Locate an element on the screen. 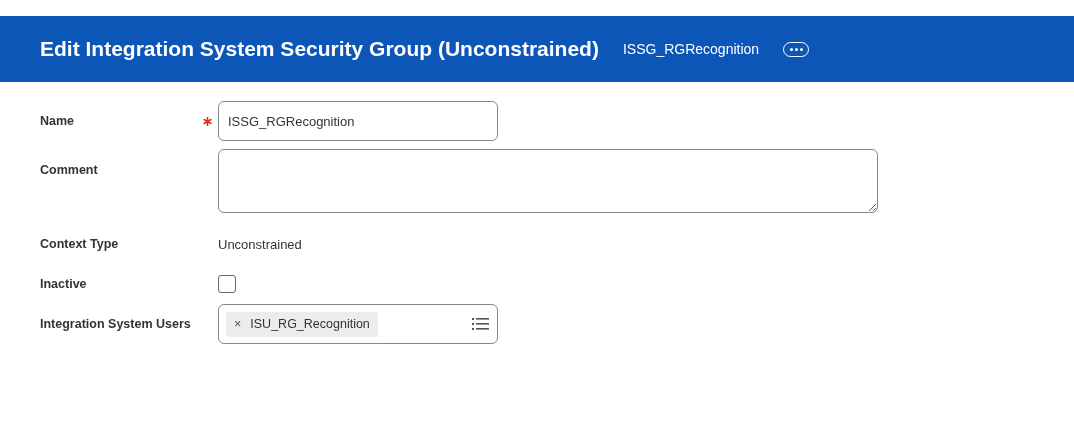 The image size is (1074, 421). page-subtitle: ISSG_RGRecognition is located at coordinates (691, 49).